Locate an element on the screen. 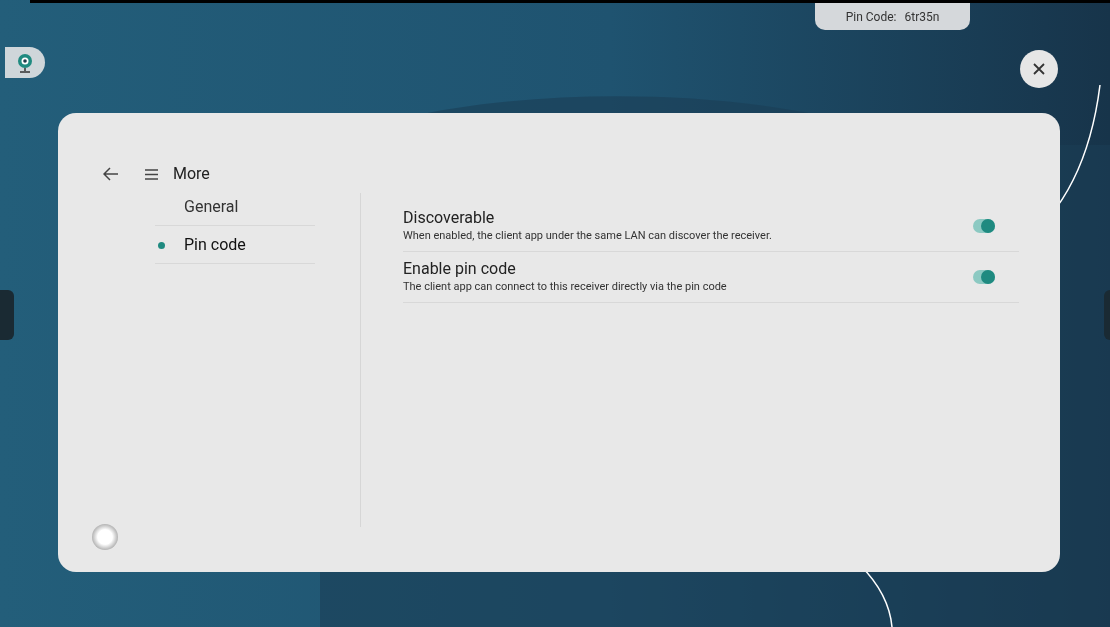 The image size is (1110, 627). close-button is located at coordinates (1039, 69).